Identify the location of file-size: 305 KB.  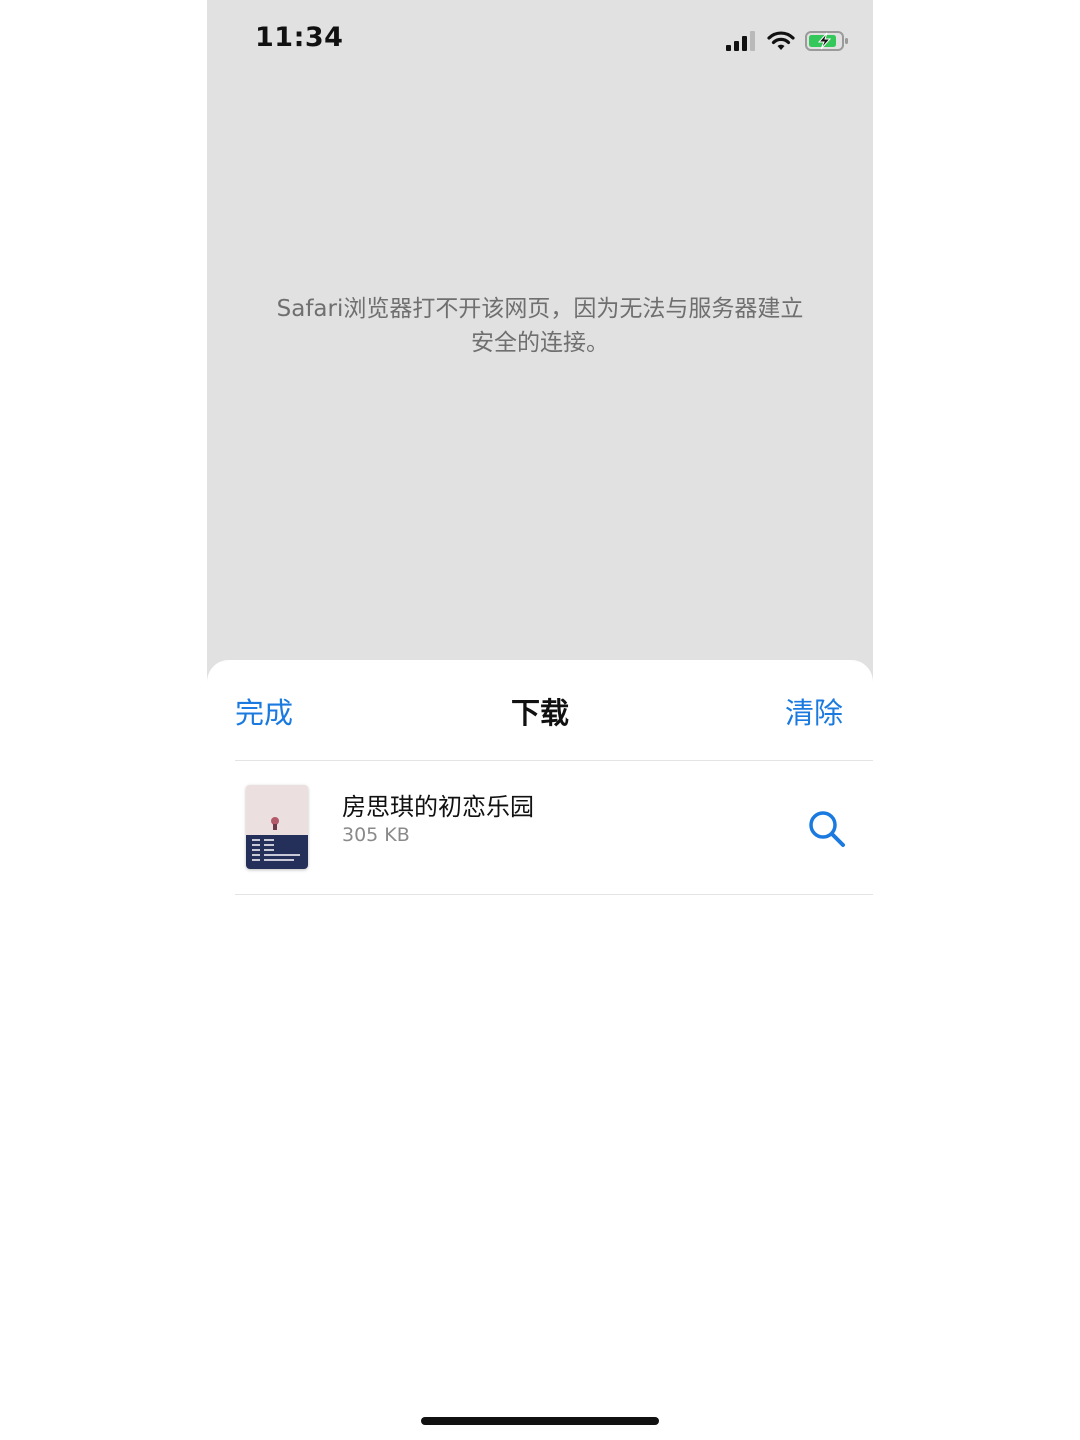
(376, 835).